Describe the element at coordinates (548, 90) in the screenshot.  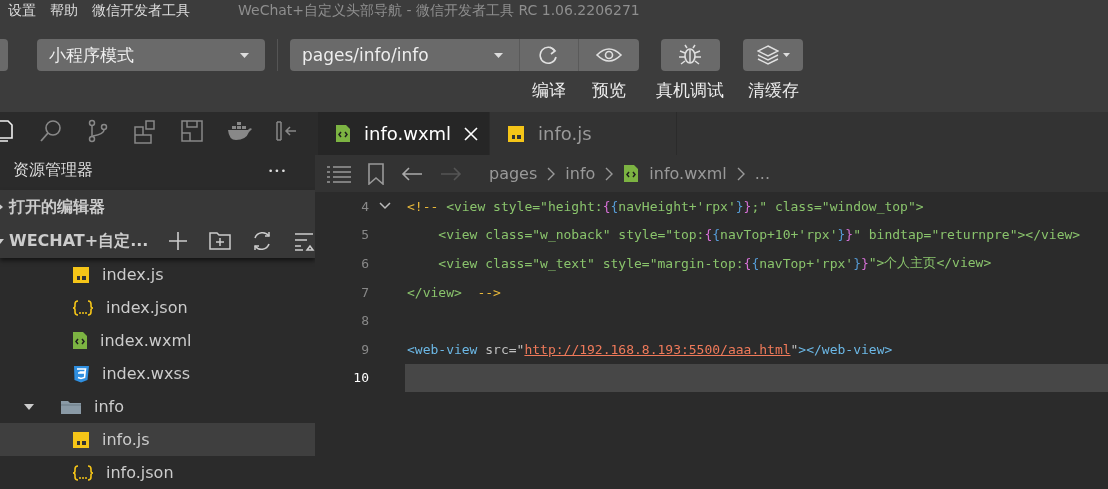
I see `toolbar-label: 编译` at that location.